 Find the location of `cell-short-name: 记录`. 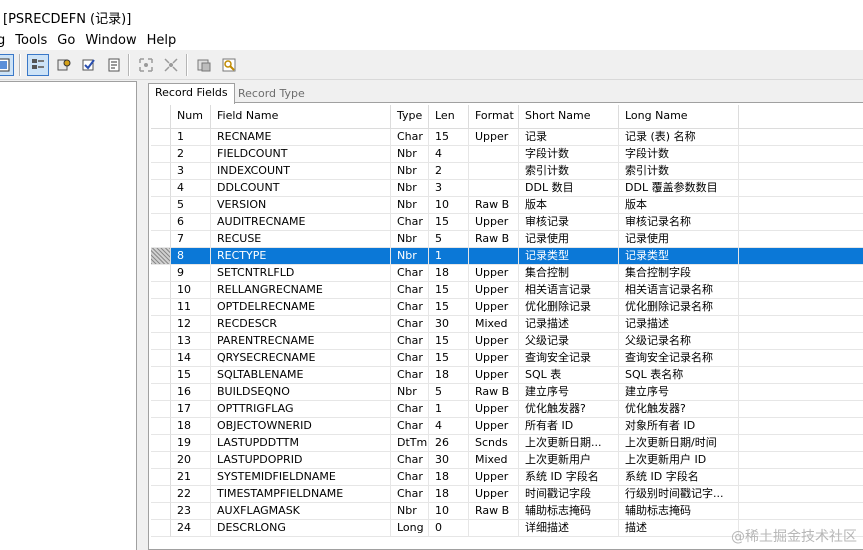

cell-short-name: 记录 is located at coordinates (569, 137).